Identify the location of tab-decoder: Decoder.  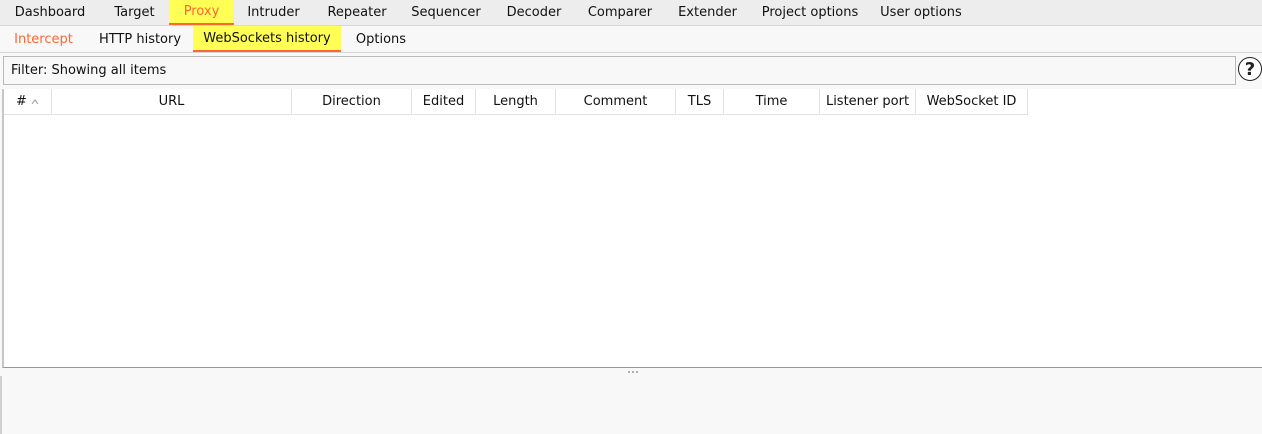
(534, 12).